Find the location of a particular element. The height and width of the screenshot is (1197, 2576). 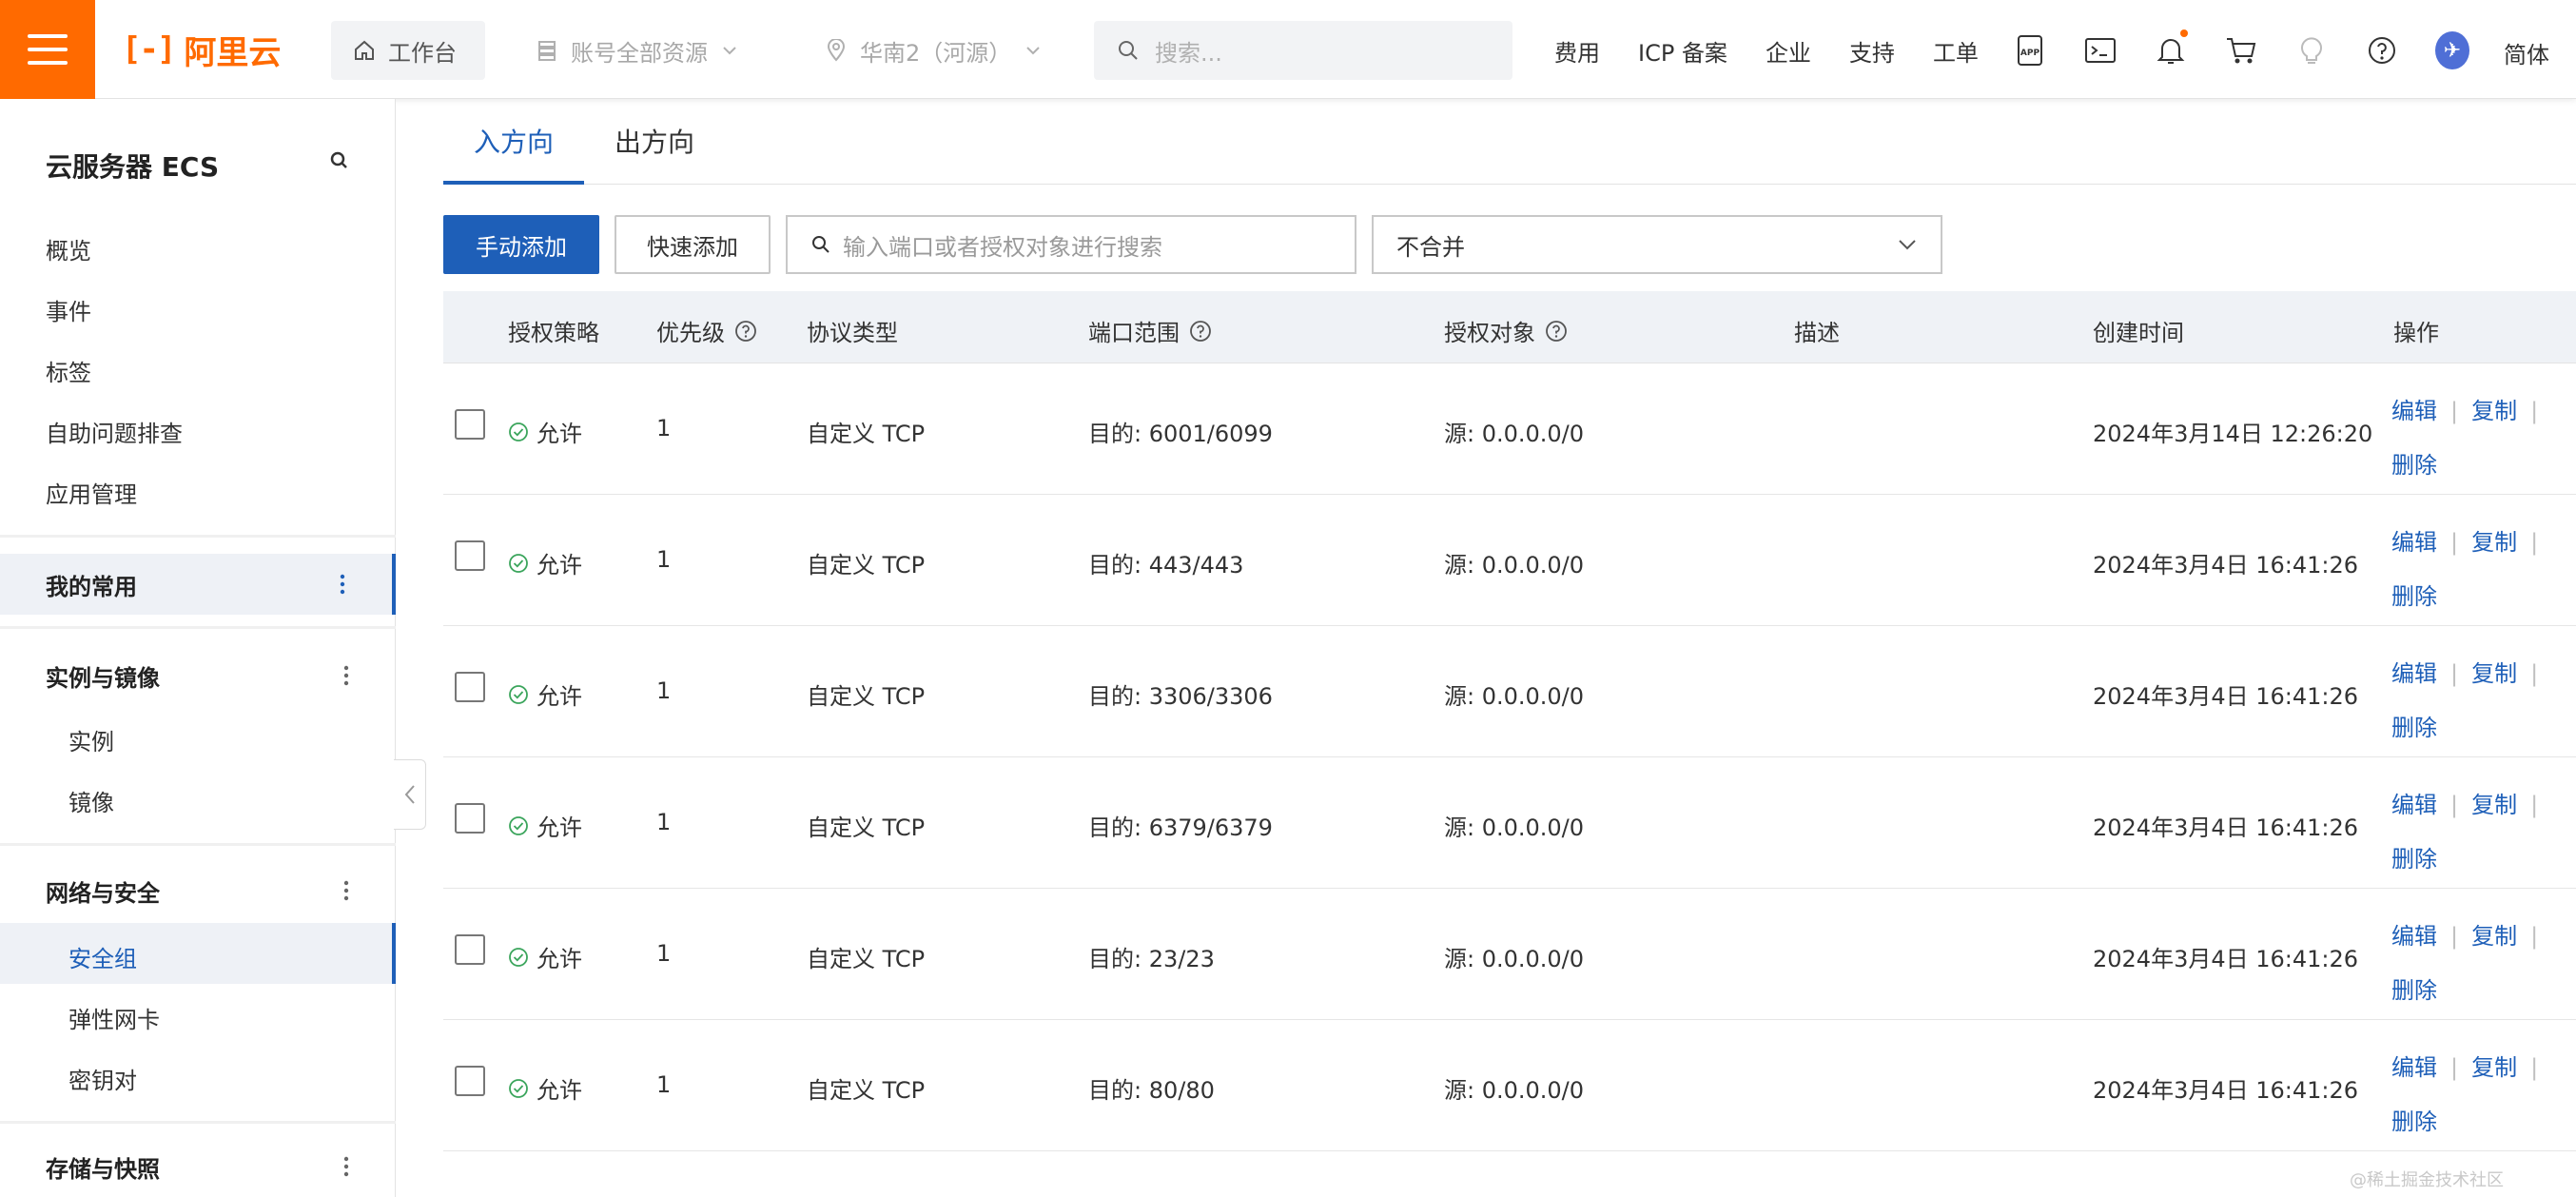

sidebar-item-security-group: 安全组 is located at coordinates (198, 953).